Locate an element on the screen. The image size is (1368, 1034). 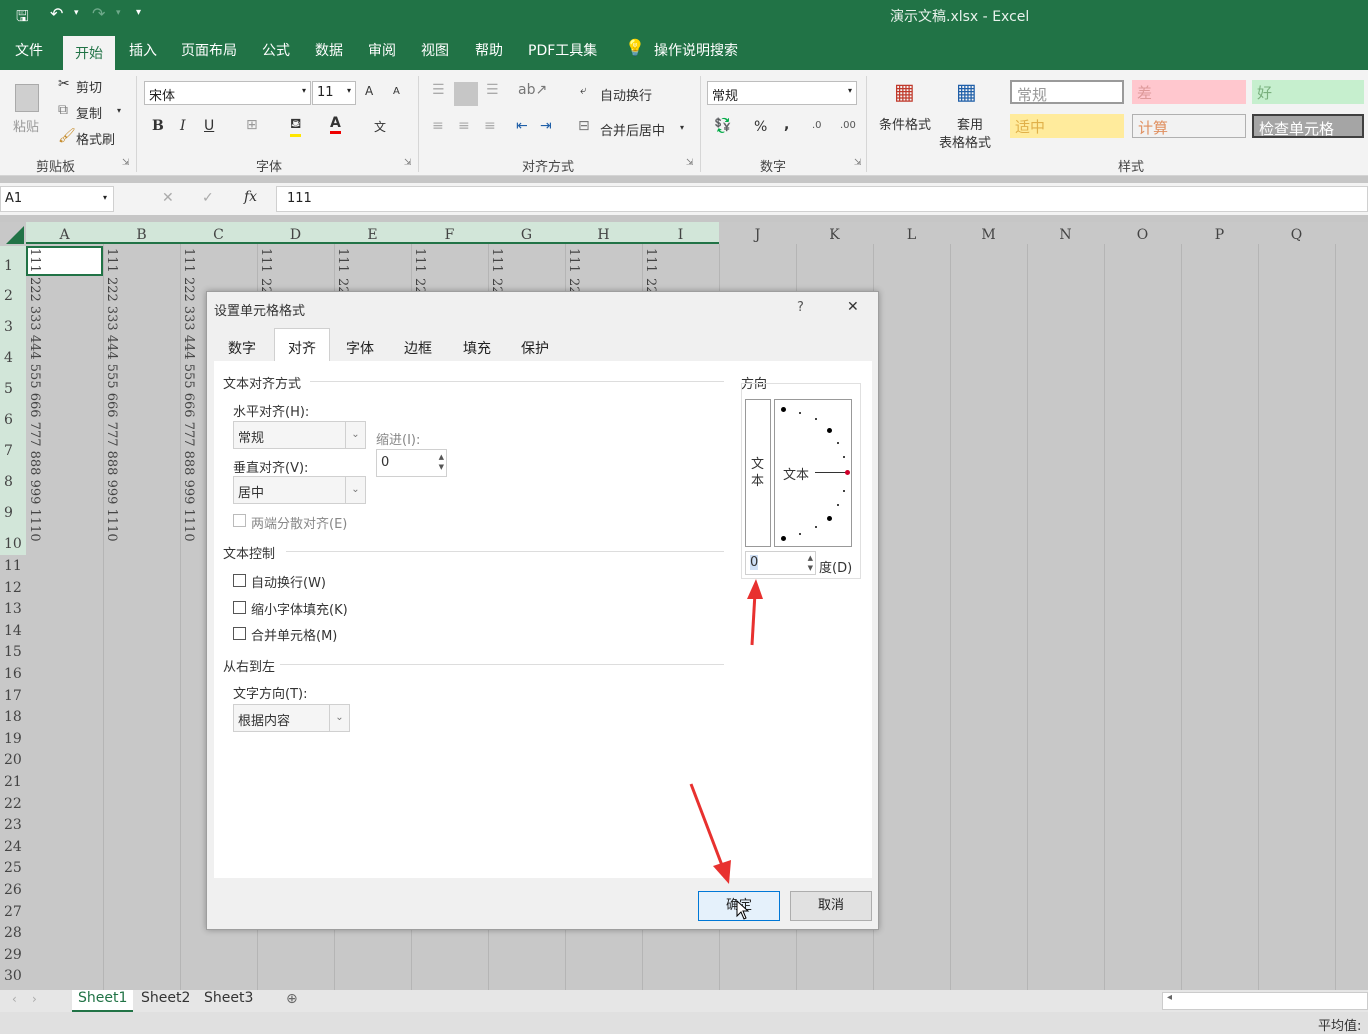
align-right-icon: ≡ is located at coordinates (490, 126).